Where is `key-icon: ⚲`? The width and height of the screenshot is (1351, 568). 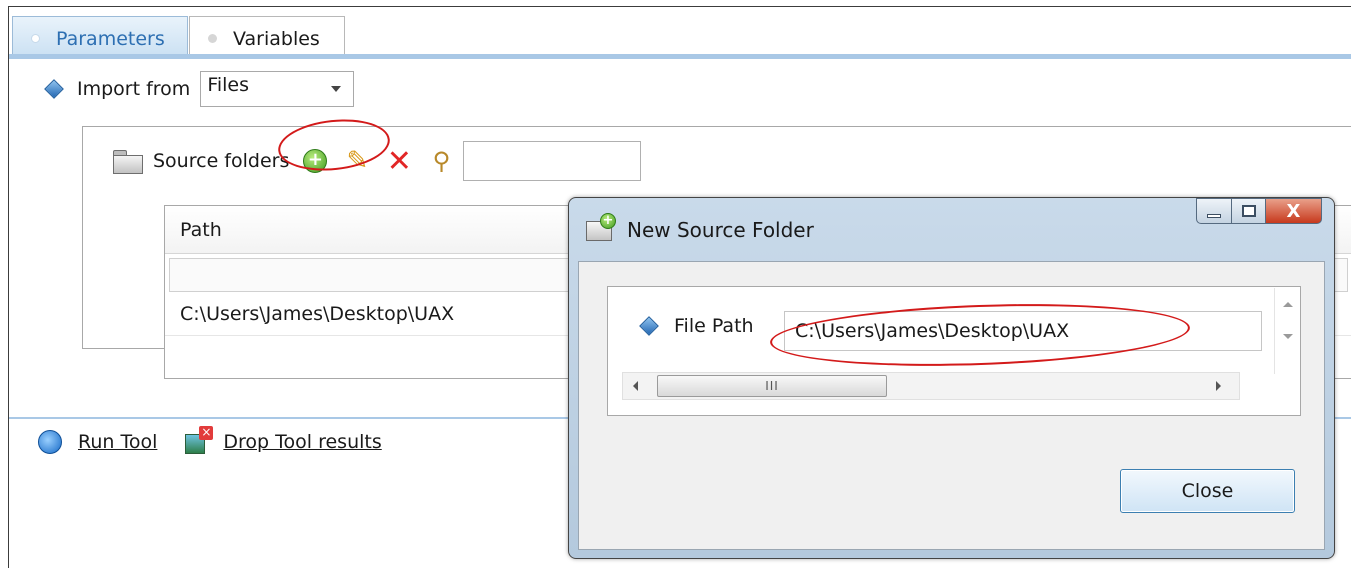 key-icon: ⚲ is located at coordinates (441, 161).